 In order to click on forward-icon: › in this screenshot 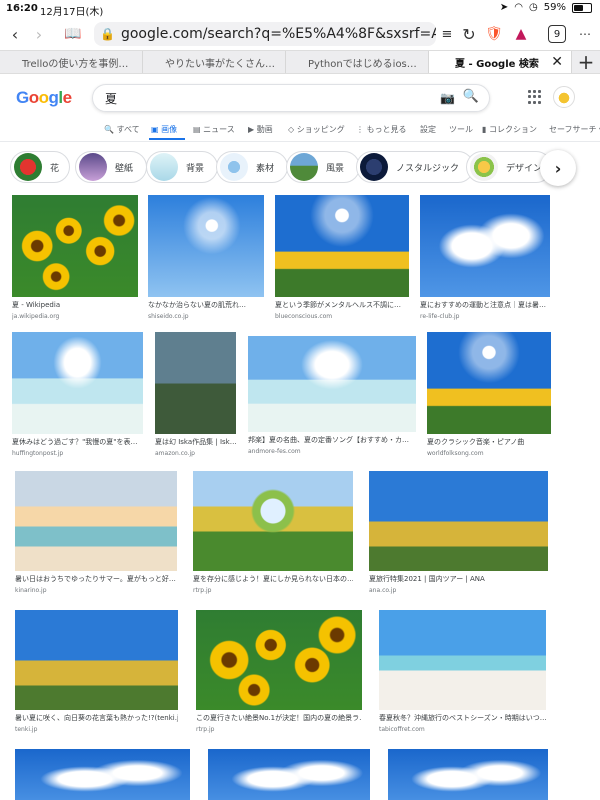, I will do `click(39, 34)`.